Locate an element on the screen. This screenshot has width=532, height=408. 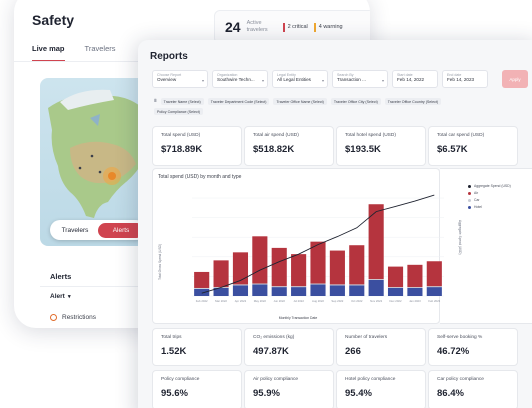
kpi-label: Air policy compliance is located at coordinates (276, 379).